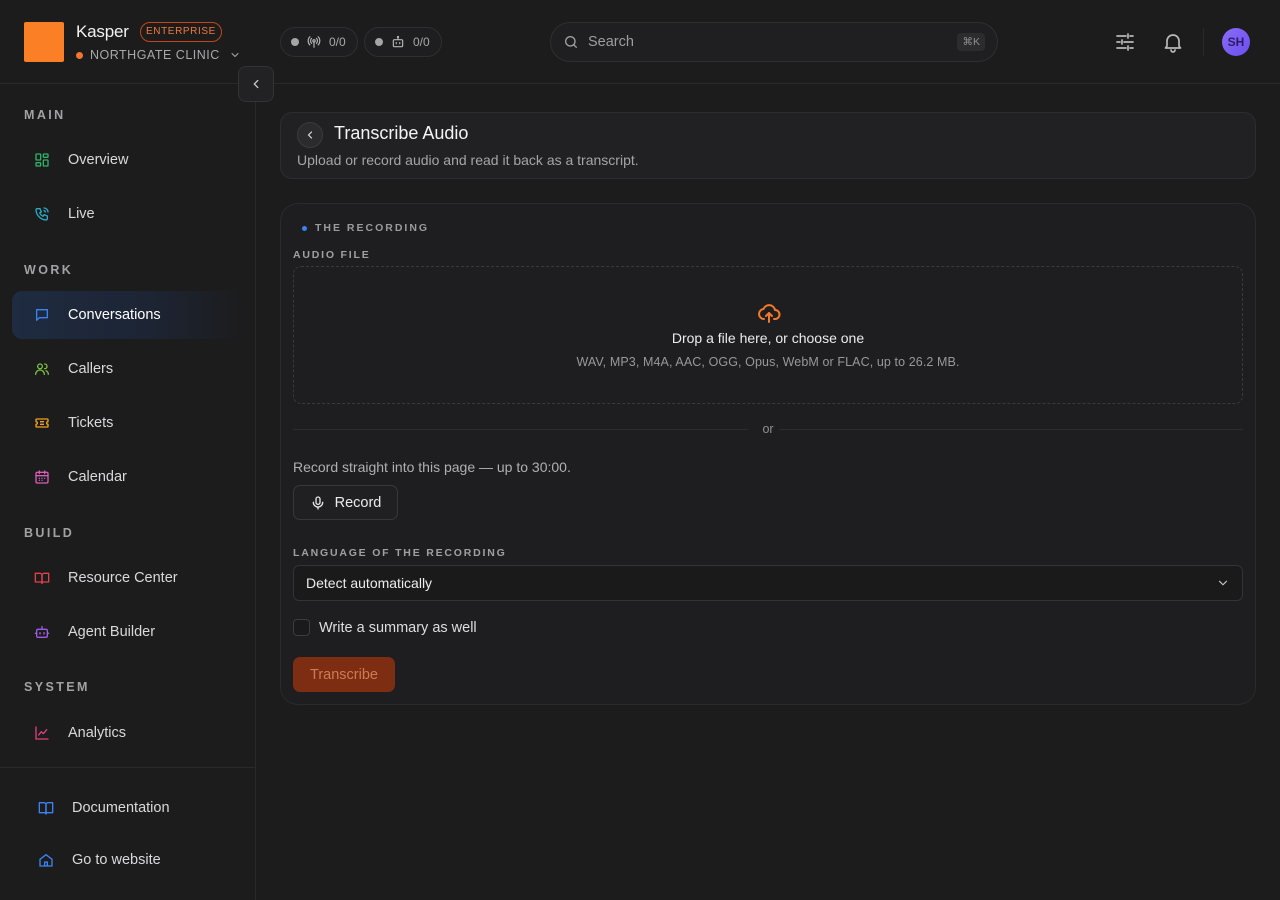 This screenshot has width=1280, height=900. I want to click on sidebar-item-analytics: Analytics, so click(128, 733).